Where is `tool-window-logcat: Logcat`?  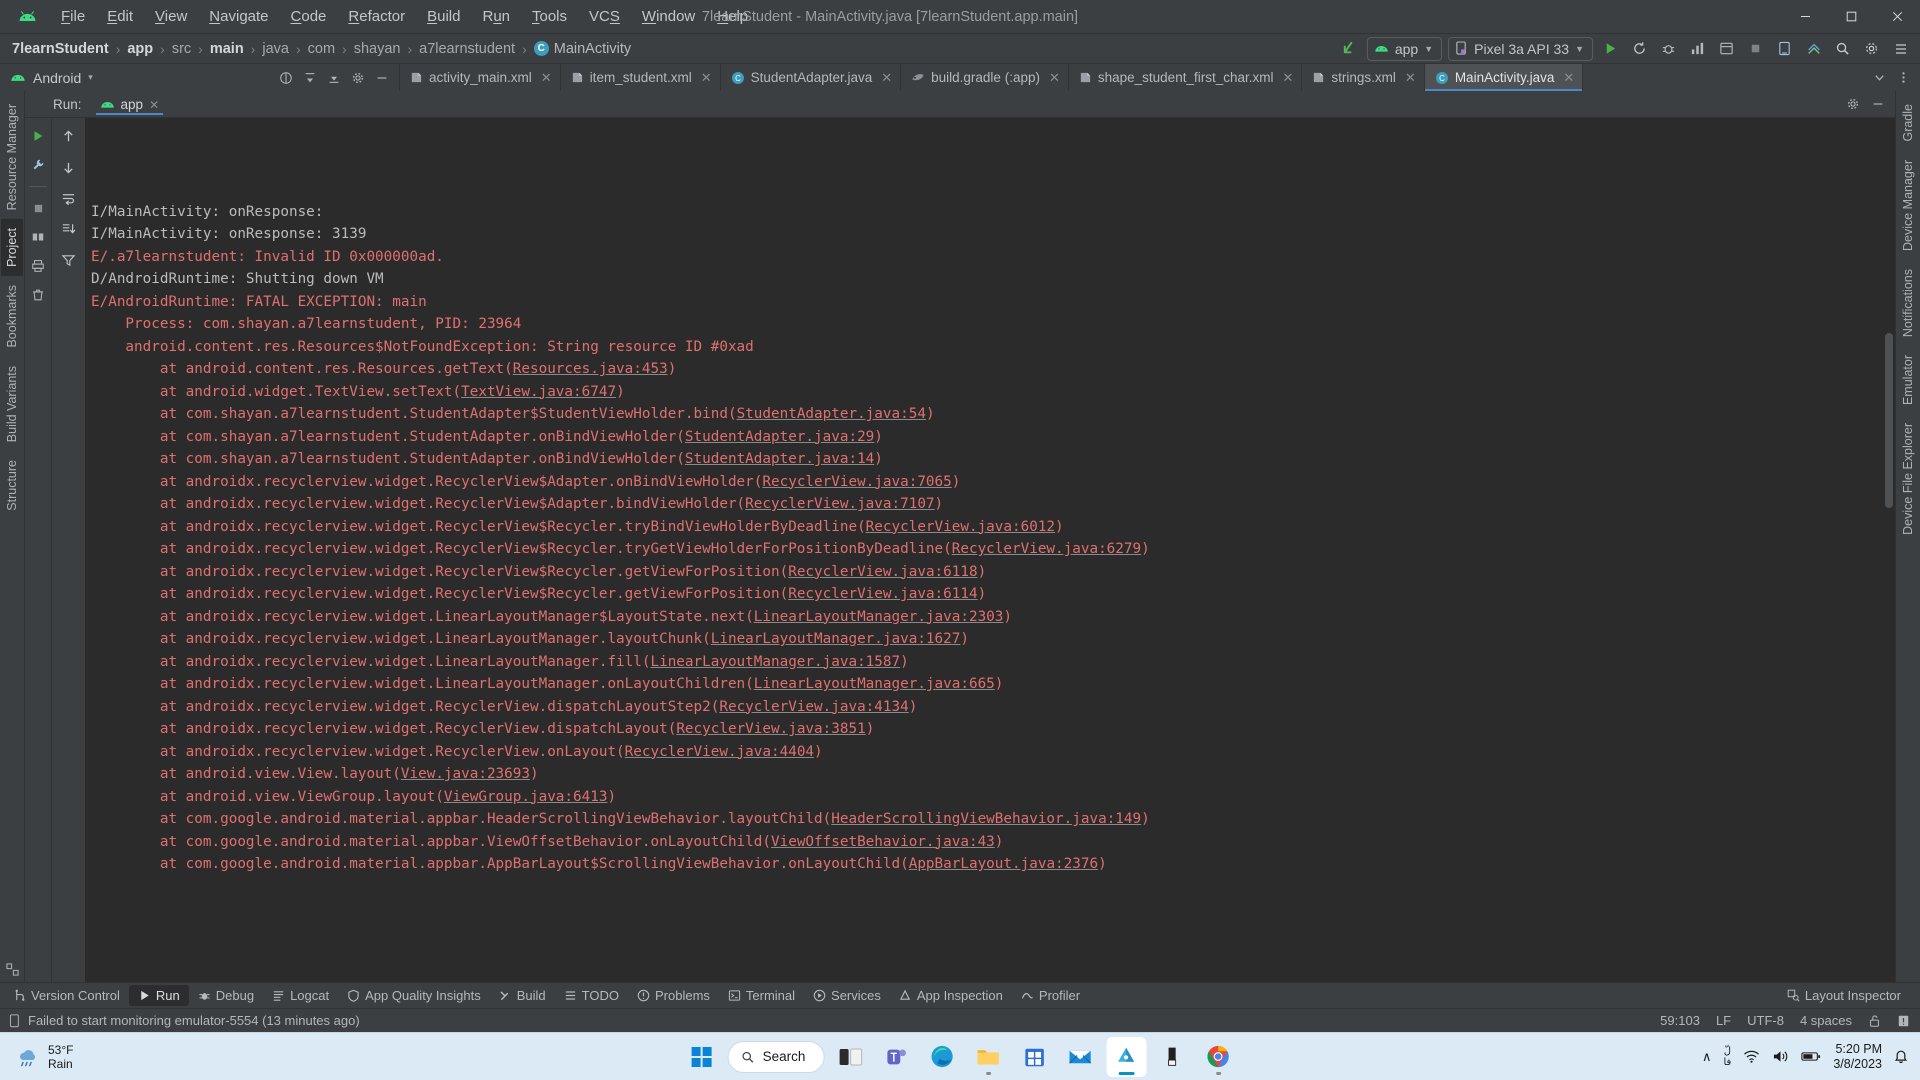 tool-window-logcat: Logcat is located at coordinates (300, 995).